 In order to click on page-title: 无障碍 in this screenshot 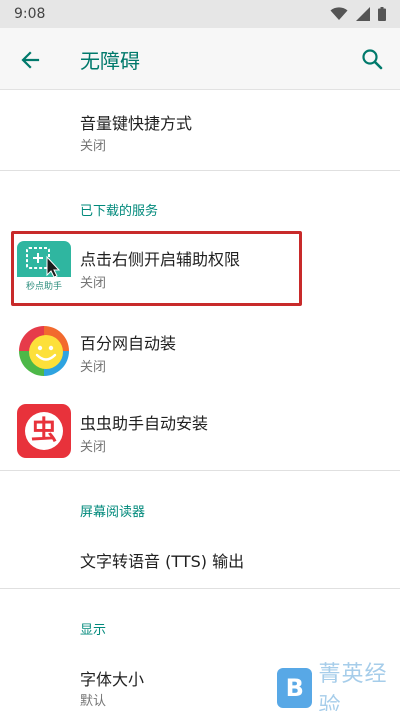, I will do `click(110, 61)`.